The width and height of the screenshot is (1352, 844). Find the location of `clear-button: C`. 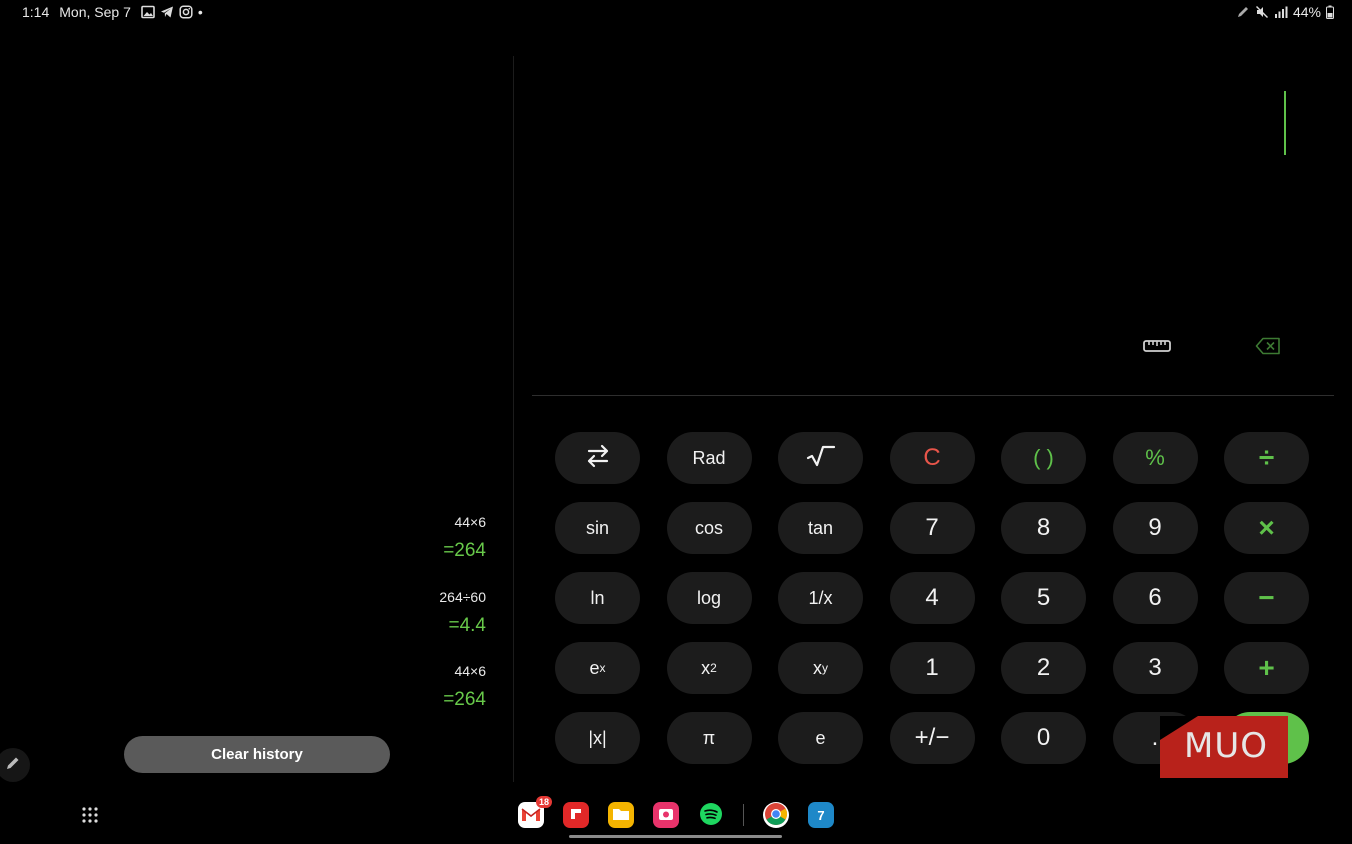

clear-button: C is located at coordinates (932, 458).